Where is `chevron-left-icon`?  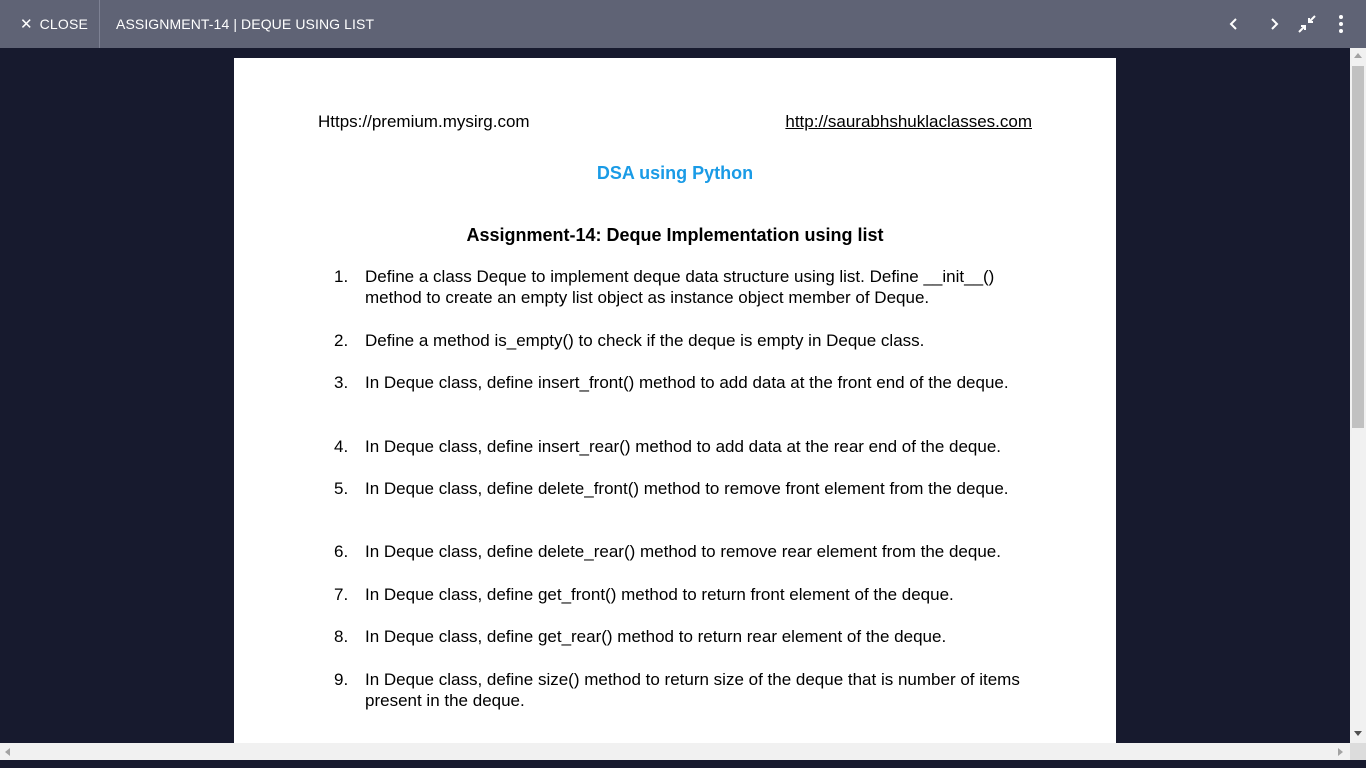
chevron-left-icon is located at coordinates (1234, 24).